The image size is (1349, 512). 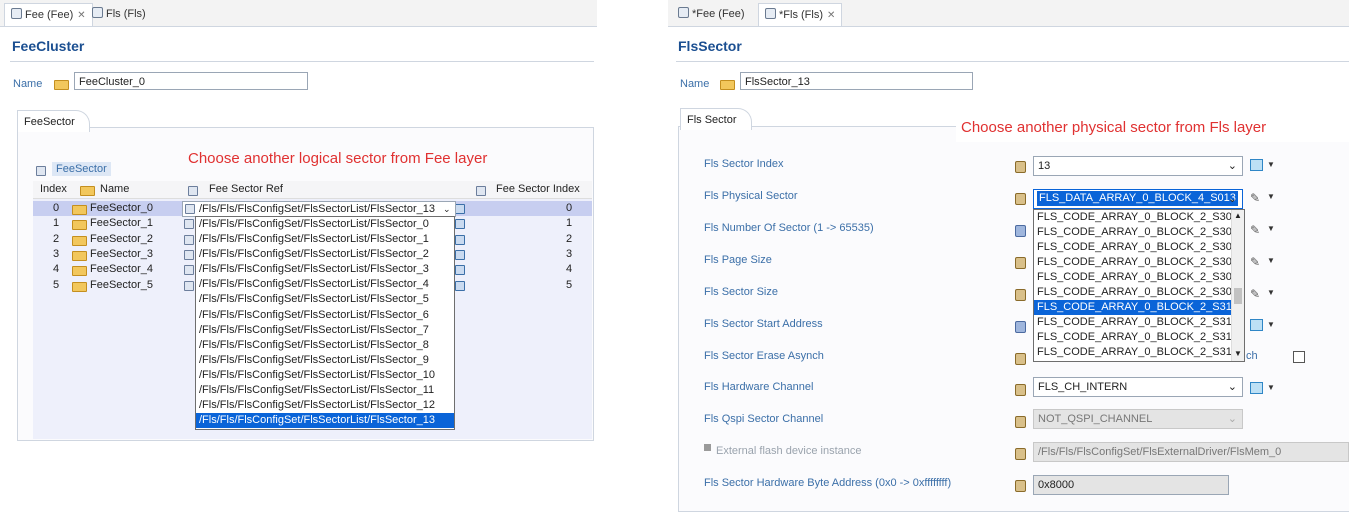 What do you see at coordinates (789, 451) in the screenshot?
I see `field-label: External flash device instance` at bounding box center [789, 451].